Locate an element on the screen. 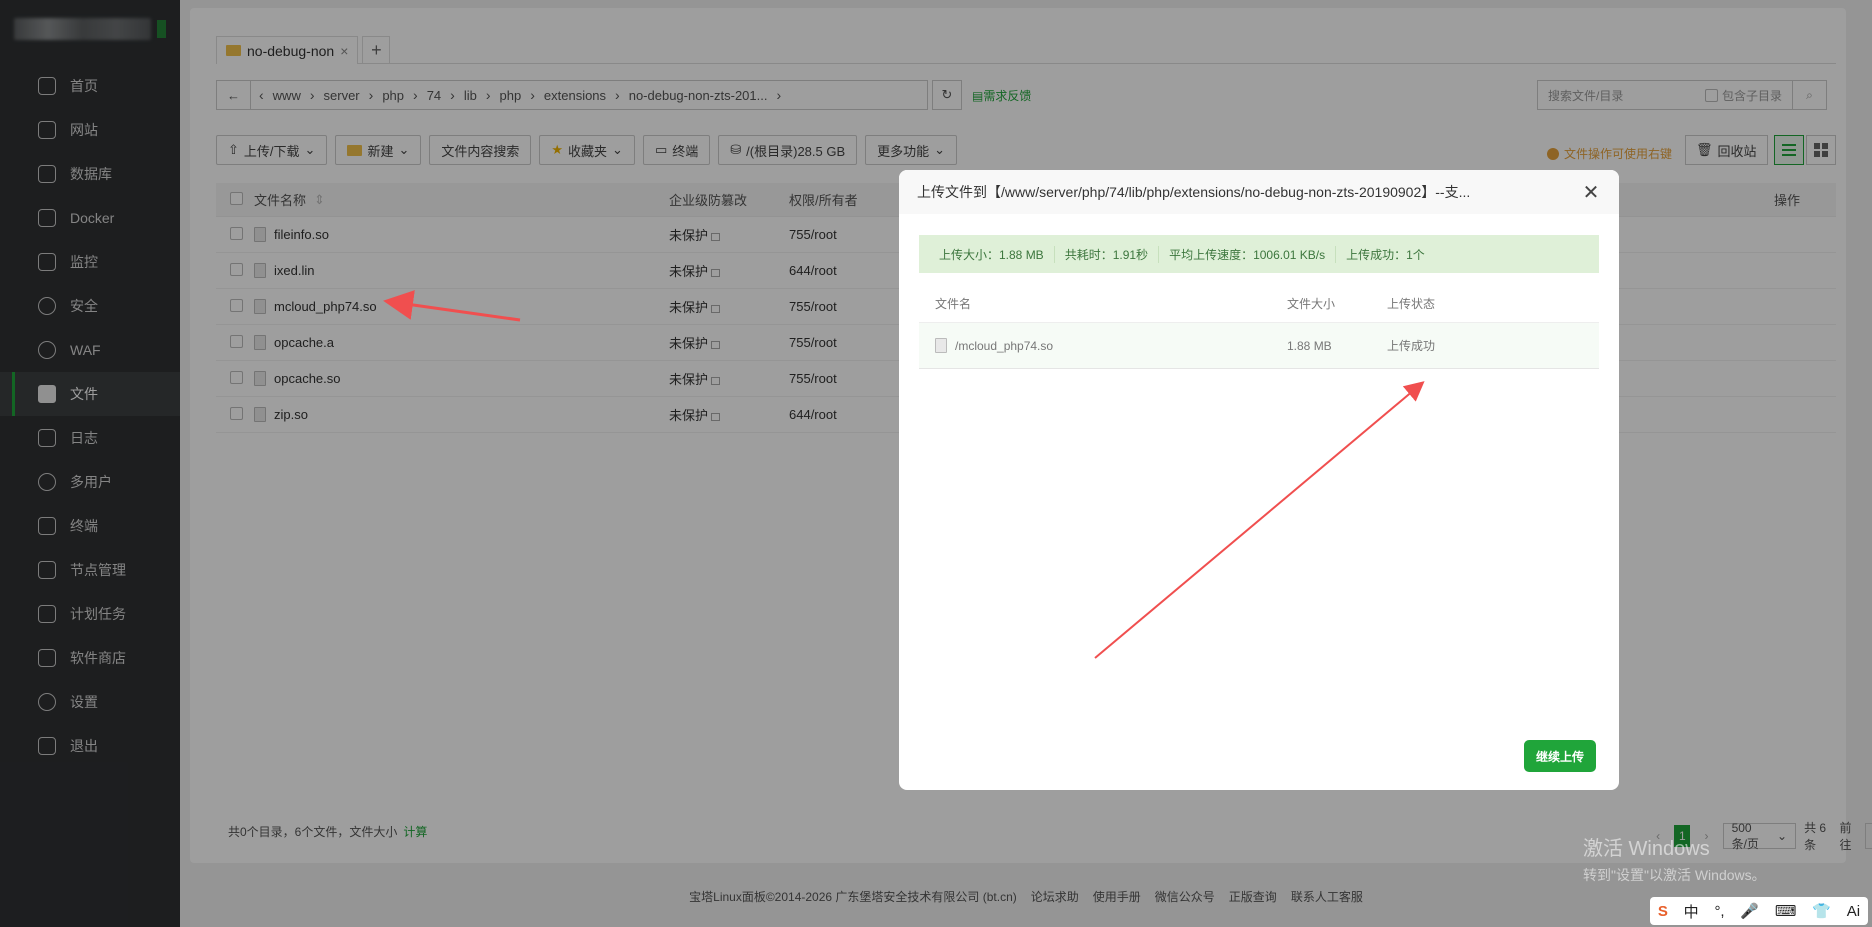  file-icon is located at coordinates (941, 345).